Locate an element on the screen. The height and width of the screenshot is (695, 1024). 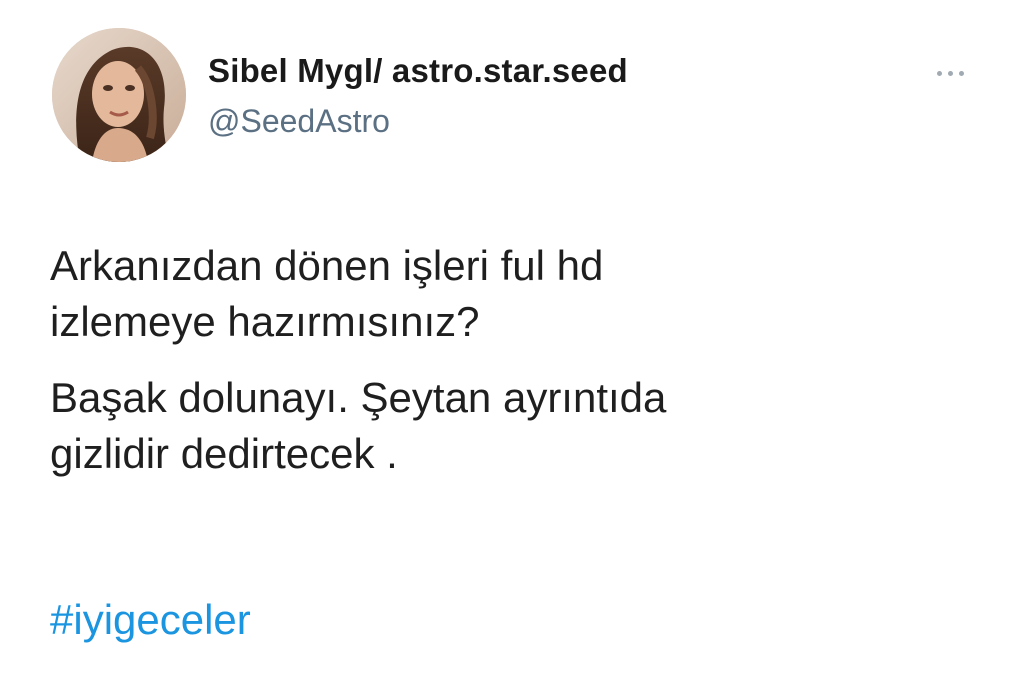
more-options-icon is located at coordinates (950, 73).